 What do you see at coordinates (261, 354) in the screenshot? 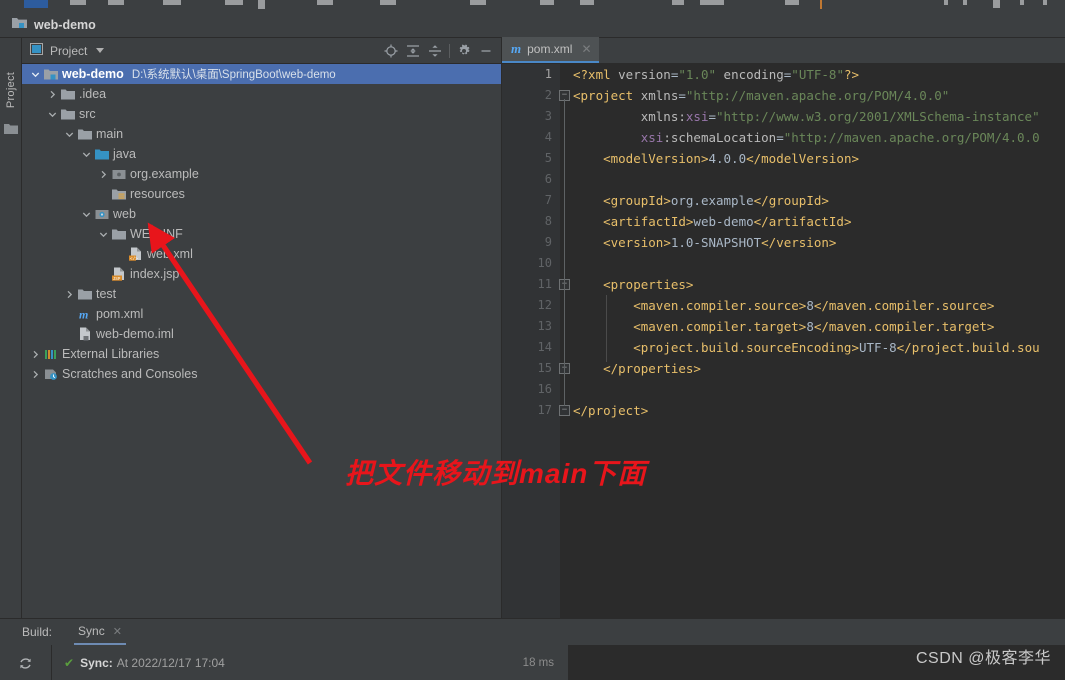
I see `tree-item-external-libraries: External Libraries` at bounding box center [261, 354].